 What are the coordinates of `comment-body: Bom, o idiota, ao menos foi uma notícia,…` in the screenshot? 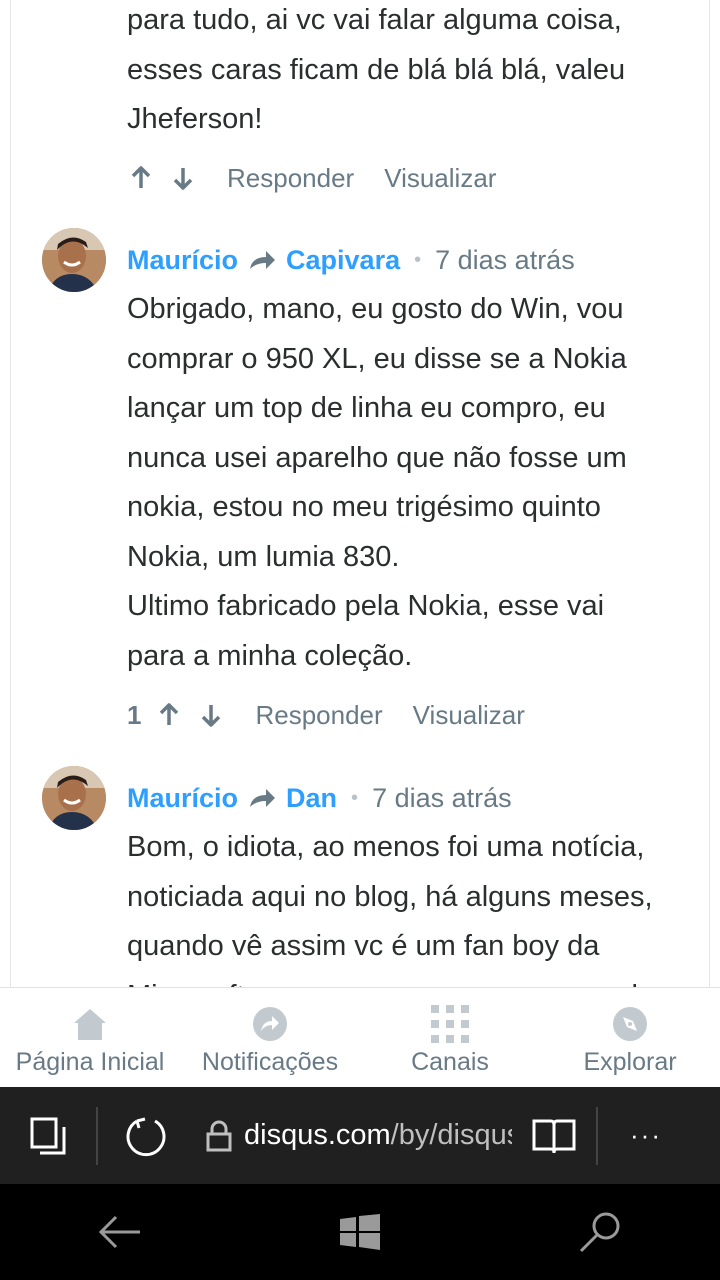 It's located at (407, 905).